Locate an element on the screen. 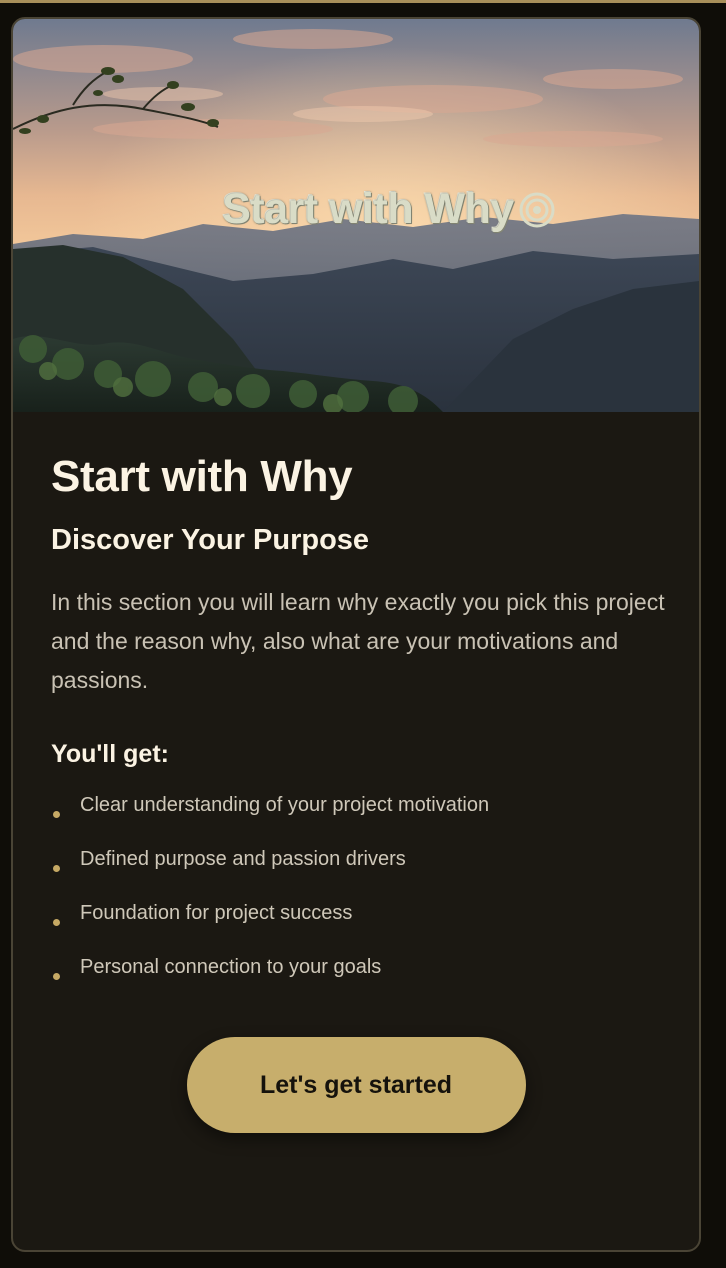  card-title: Start with Why is located at coordinates (202, 476).